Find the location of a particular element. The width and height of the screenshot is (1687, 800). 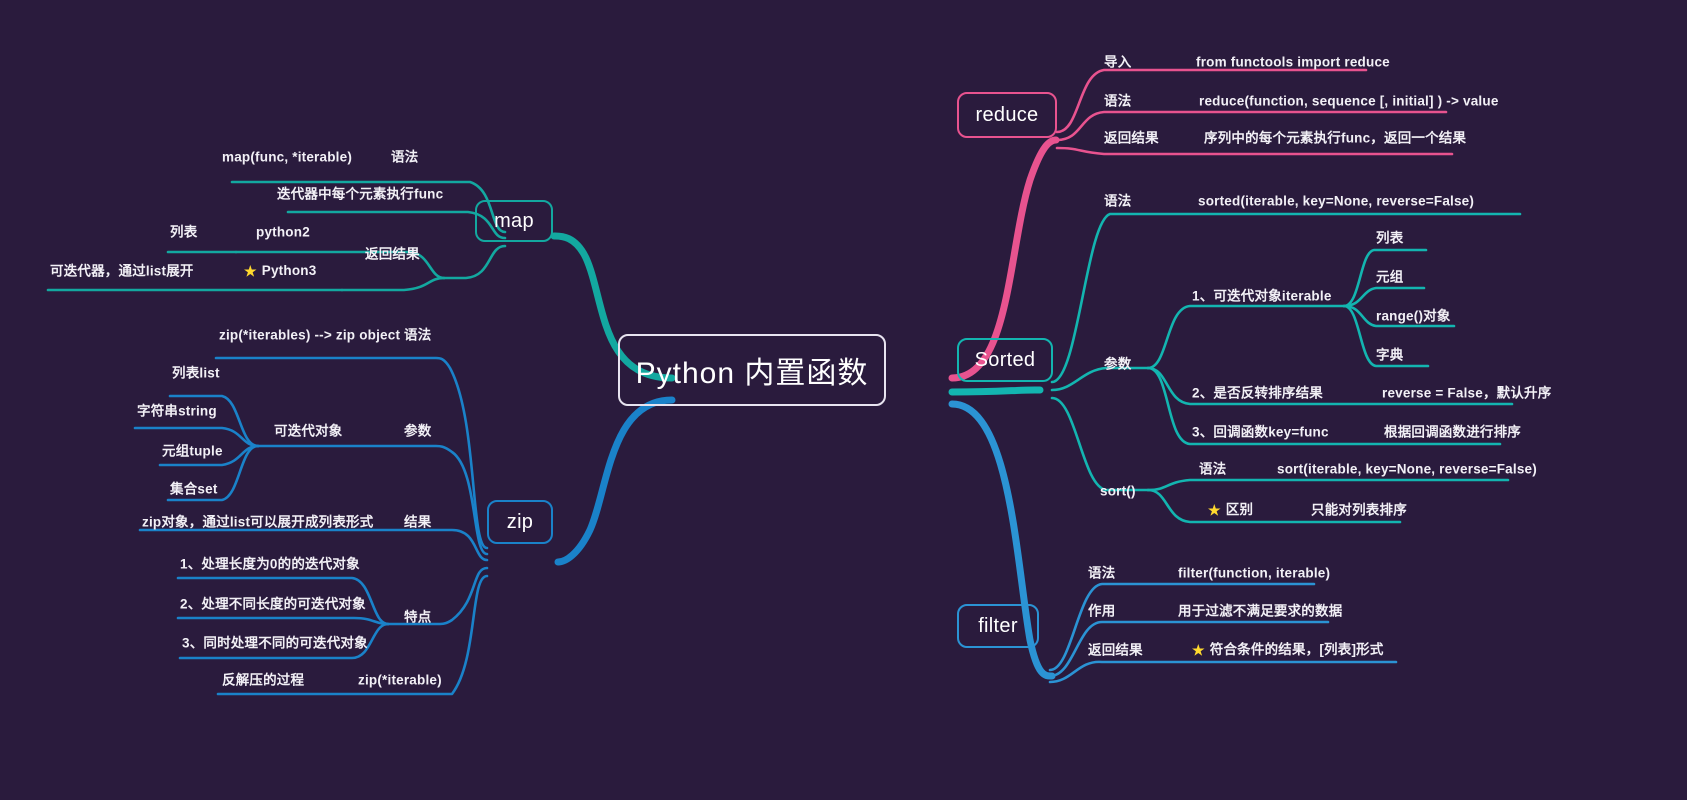

map-python3: ★ Python3 is located at coordinates (280, 271).